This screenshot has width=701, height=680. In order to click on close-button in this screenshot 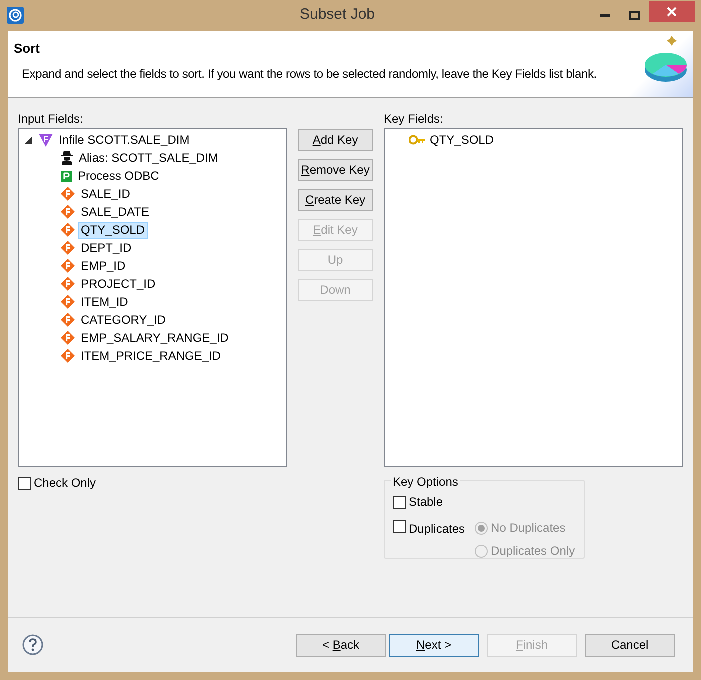, I will do `click(672, 11)`.